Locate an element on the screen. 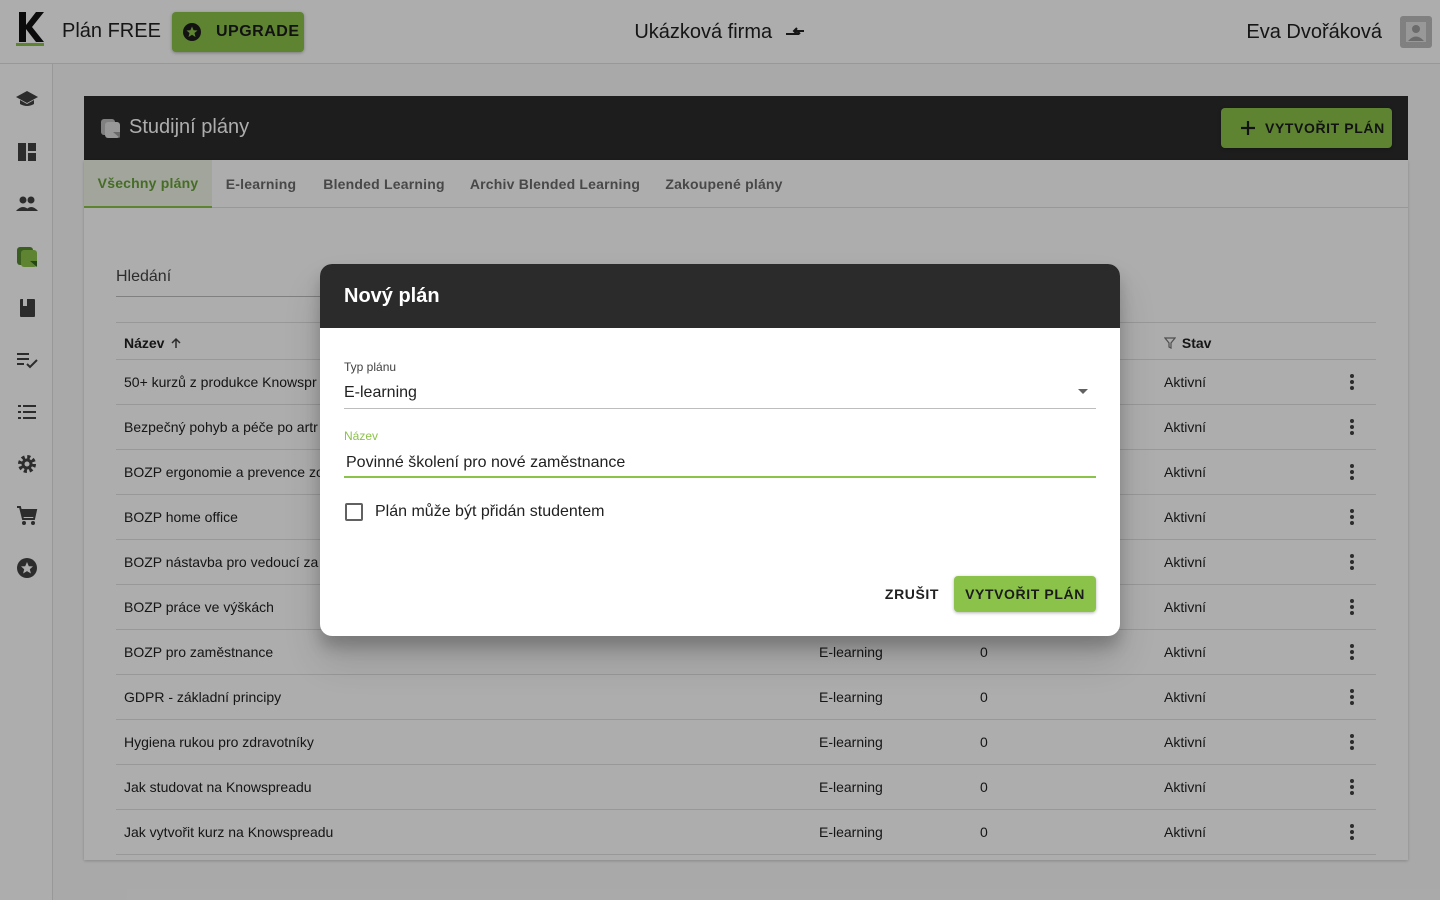 The width and height of the screenshot is (1440, 900). create-plan-confirm-button: VYTVOŘIT PLÁN is located at coordinates (1025, 594).